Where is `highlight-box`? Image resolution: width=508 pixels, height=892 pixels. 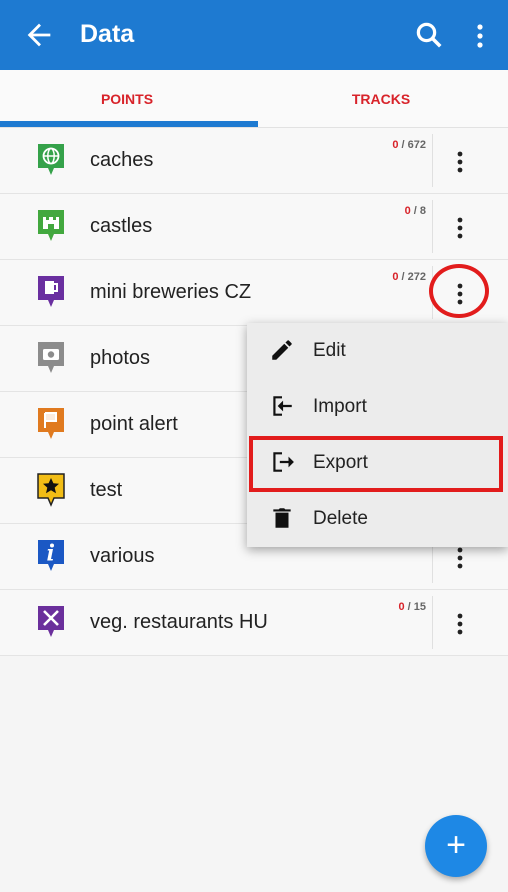
highlight-box is located at coordinates (376, 464).